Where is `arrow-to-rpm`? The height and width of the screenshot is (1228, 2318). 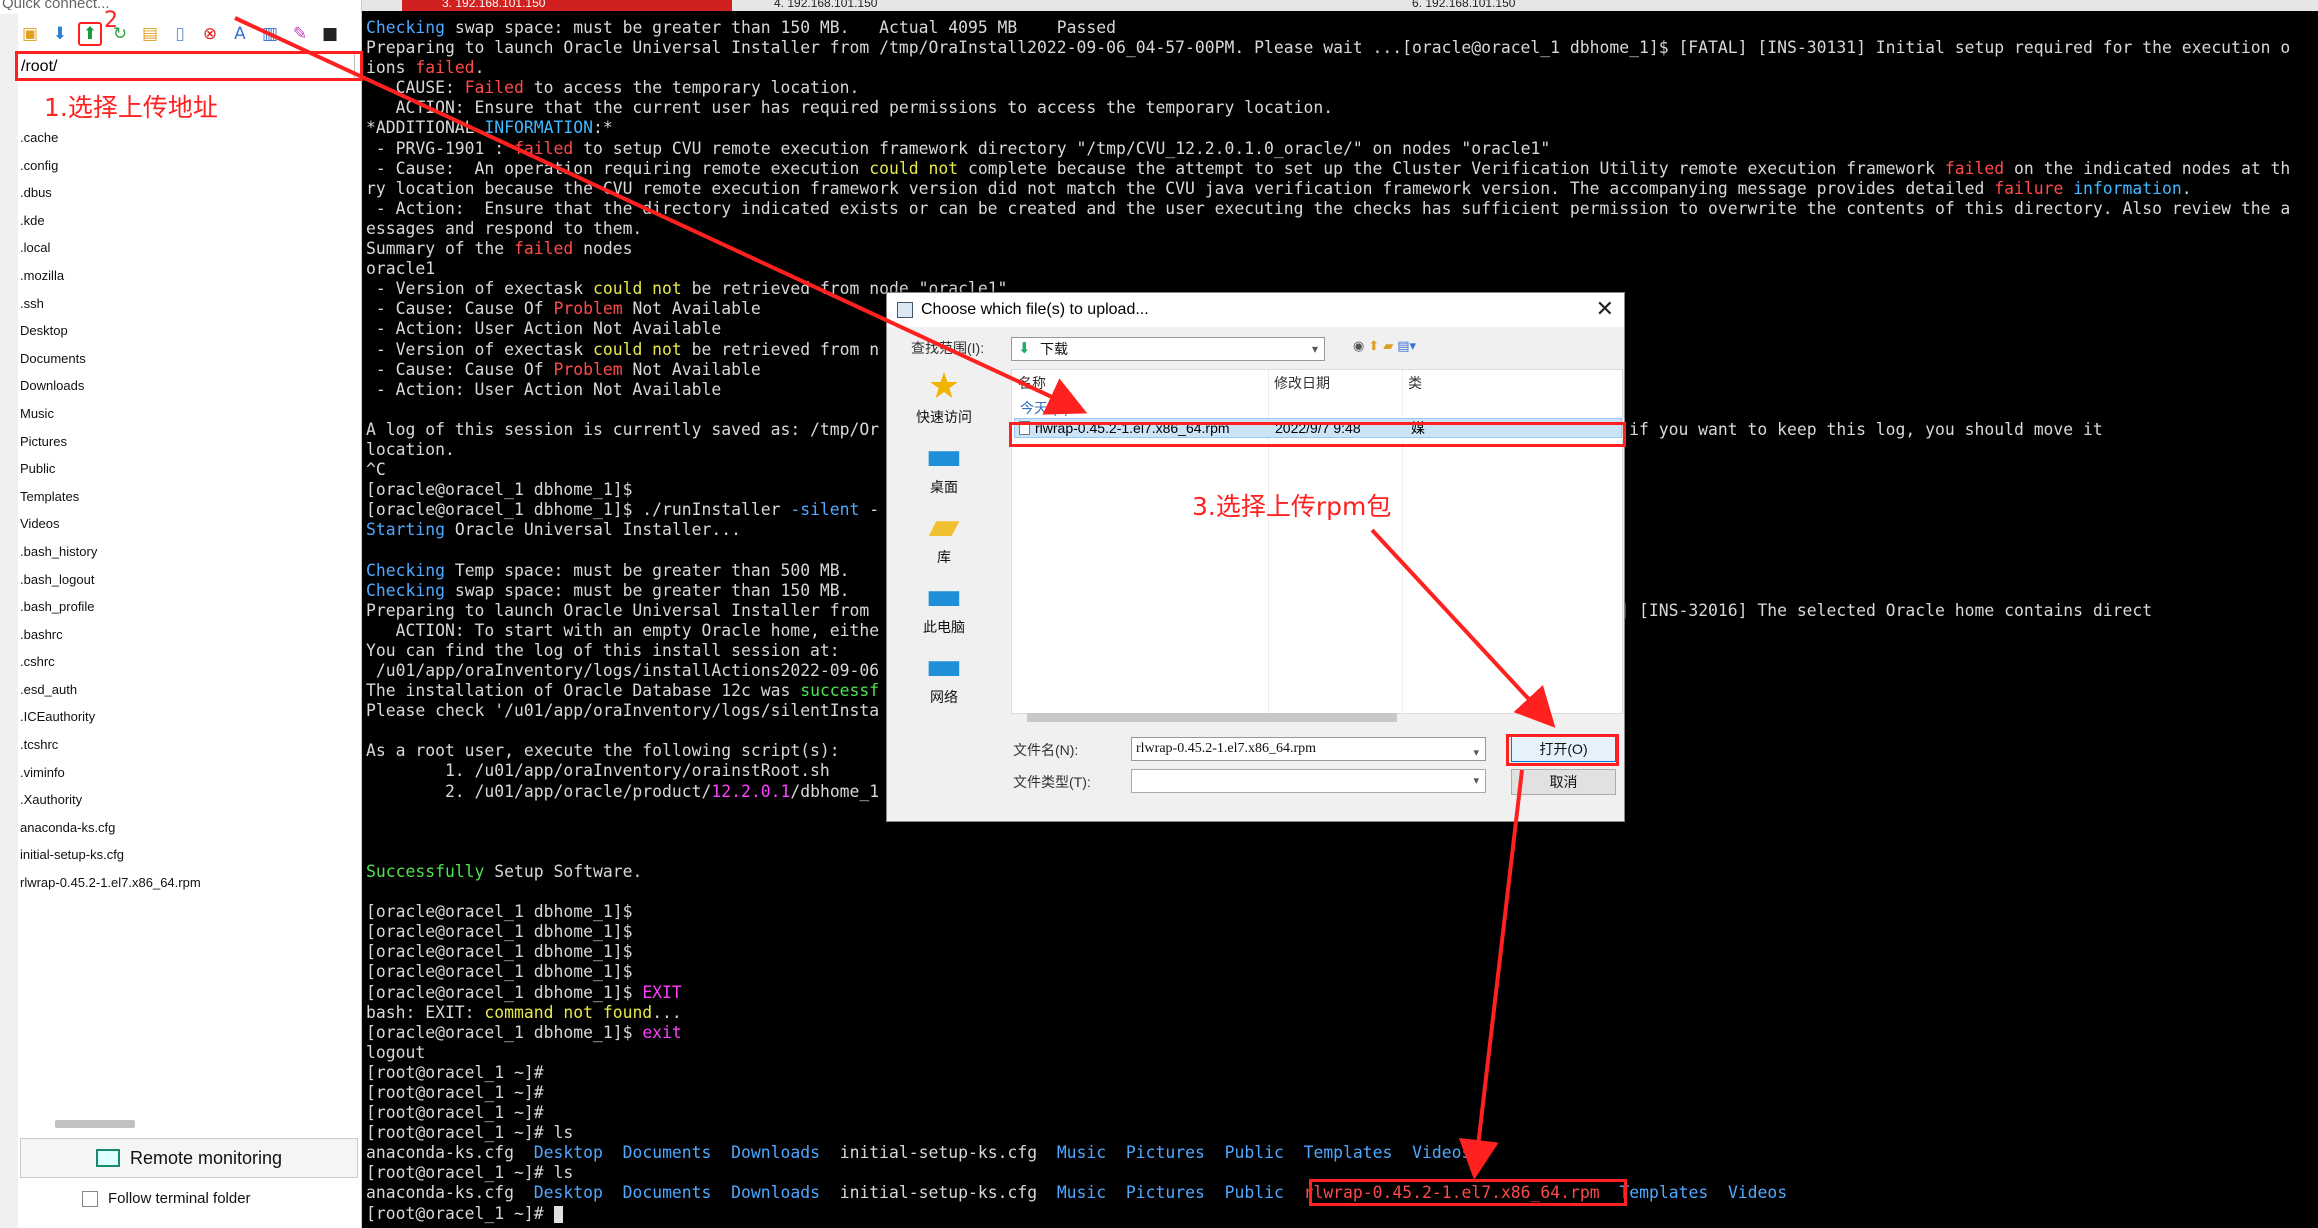 arrow-to-rpm is located at coordinates (1491, 974).